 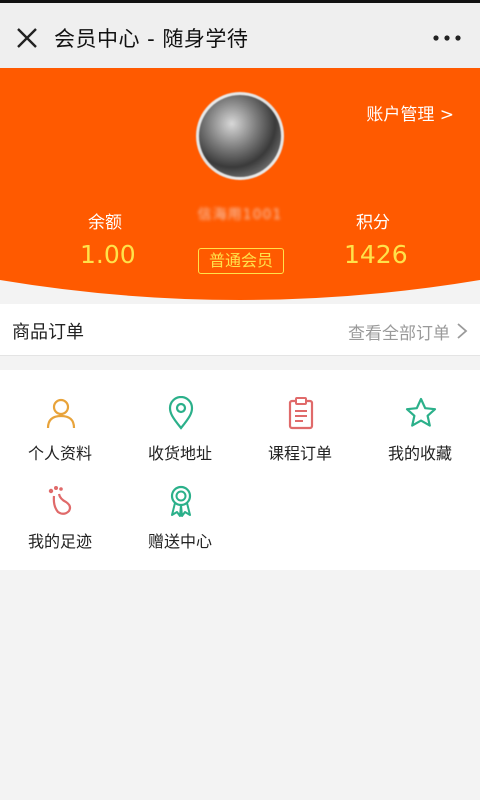 What do you see at coordinates (181, 501) in the screenshot?
I see `award-icon` at bounding box center [181, 501].